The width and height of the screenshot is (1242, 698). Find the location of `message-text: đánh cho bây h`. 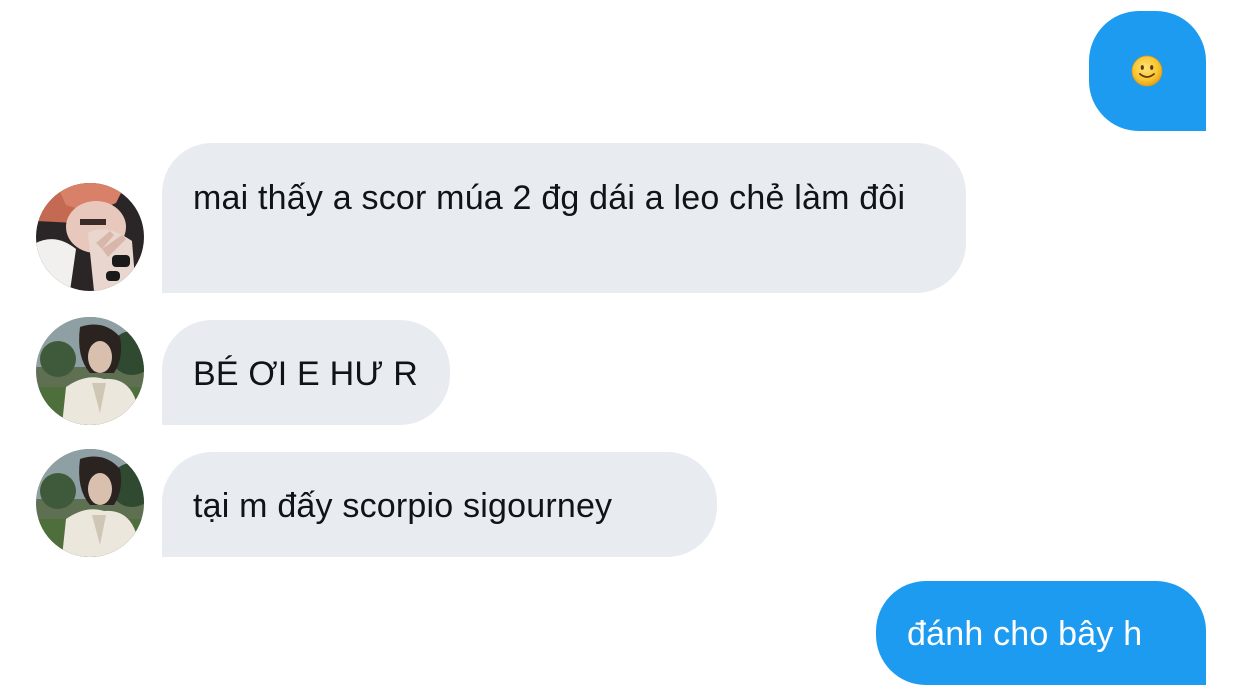

message-text: đánh cho bây h is located at coordinates (1025, 634).